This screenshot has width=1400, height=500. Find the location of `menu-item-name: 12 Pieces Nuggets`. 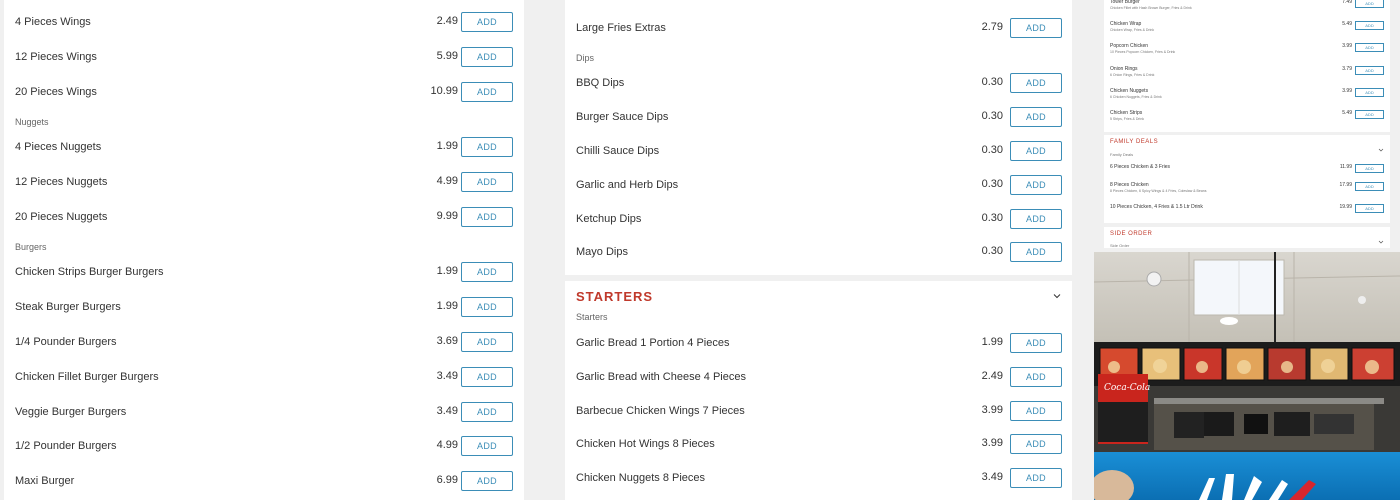

menu-item-name: 12 Pieces Nuggets is located at coordinates (61, 182).